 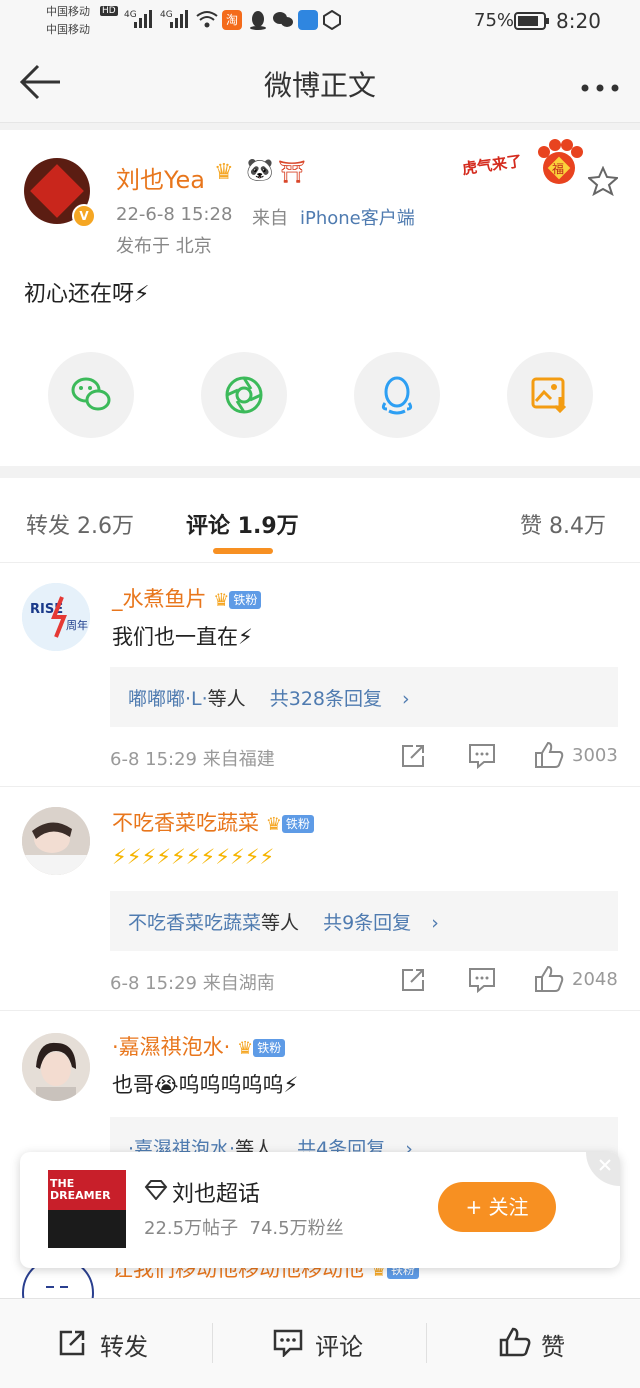 What do you see at coordinates (192, 759) in the screenshot?
I see `comment-meta: 6-8 15:29 来自福建` at bounding box center [192, 759].